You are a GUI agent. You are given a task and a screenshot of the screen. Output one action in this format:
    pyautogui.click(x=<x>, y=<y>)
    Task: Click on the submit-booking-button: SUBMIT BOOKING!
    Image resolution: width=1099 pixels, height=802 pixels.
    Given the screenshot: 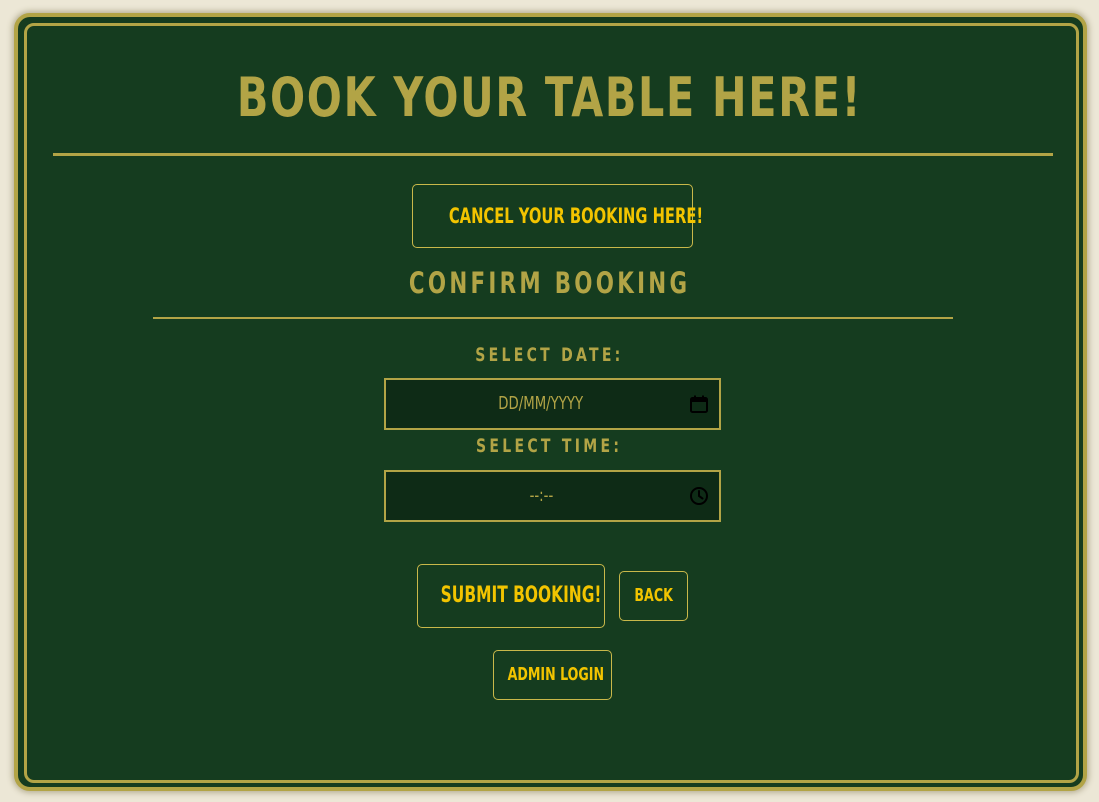 What is the action you would take?
    pyautogui.click(x=511, y=596)
    